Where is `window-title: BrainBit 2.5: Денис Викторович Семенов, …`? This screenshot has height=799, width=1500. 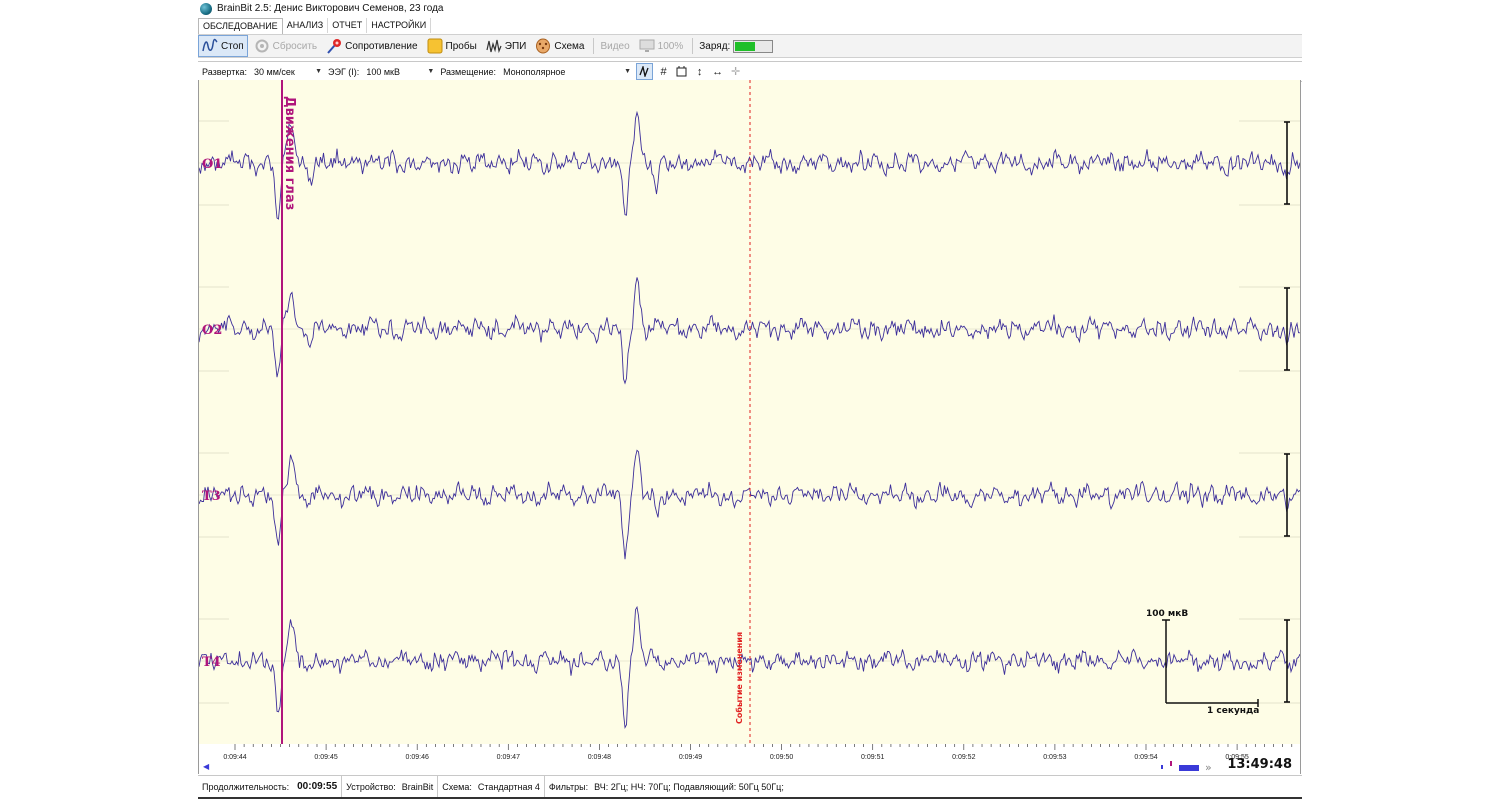
window-title: BrainBit 2.5: Денис Викторович Семенов, … is located at coordinates (330, 8).